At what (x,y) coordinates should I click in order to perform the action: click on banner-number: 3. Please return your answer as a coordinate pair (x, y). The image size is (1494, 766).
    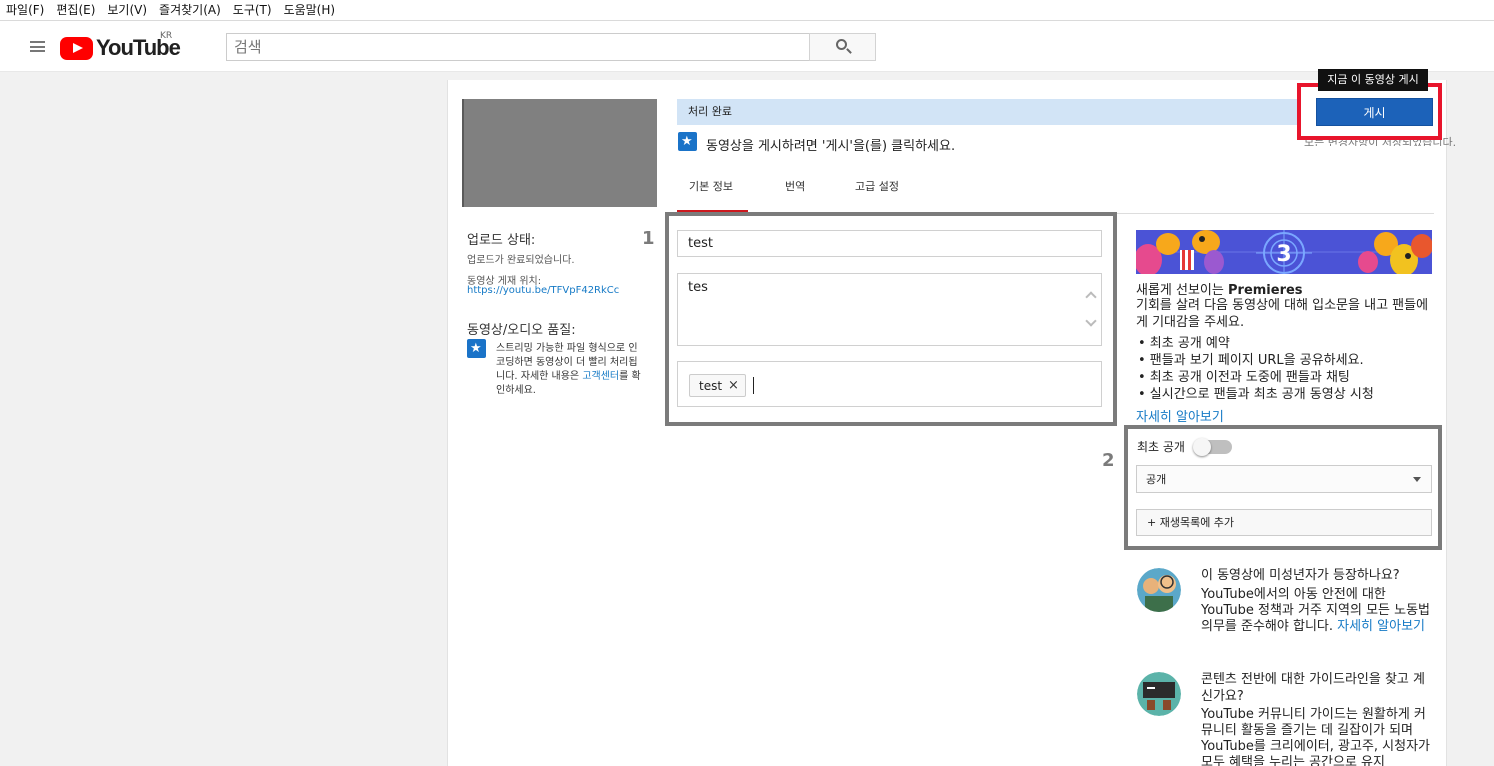
    Looking at the image, I should click on (1283, 254).